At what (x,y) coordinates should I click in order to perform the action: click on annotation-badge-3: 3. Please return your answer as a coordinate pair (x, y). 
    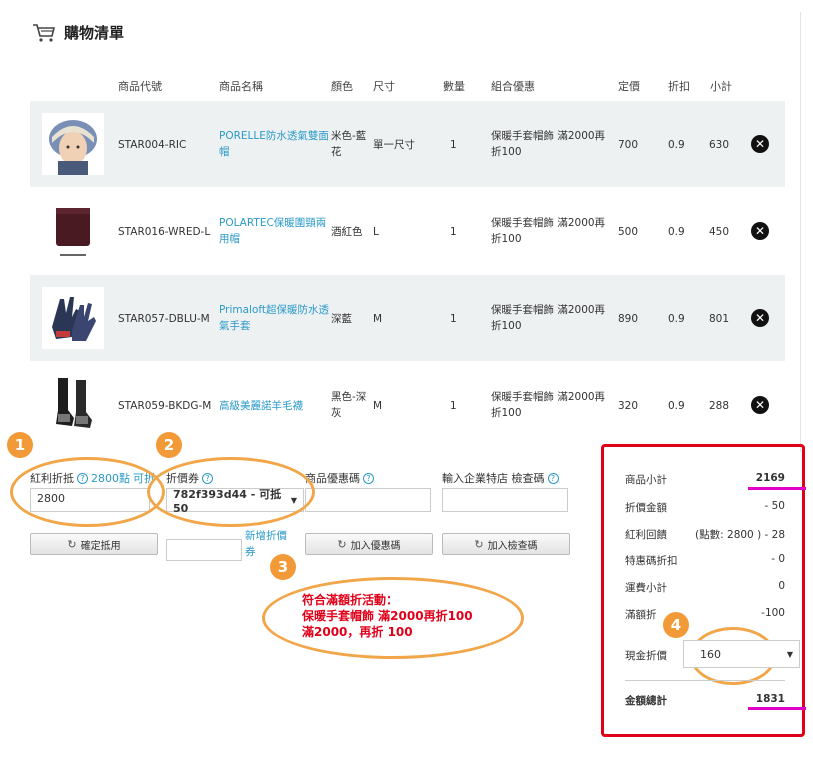
    Looking at the image, I should click on (283, 567).